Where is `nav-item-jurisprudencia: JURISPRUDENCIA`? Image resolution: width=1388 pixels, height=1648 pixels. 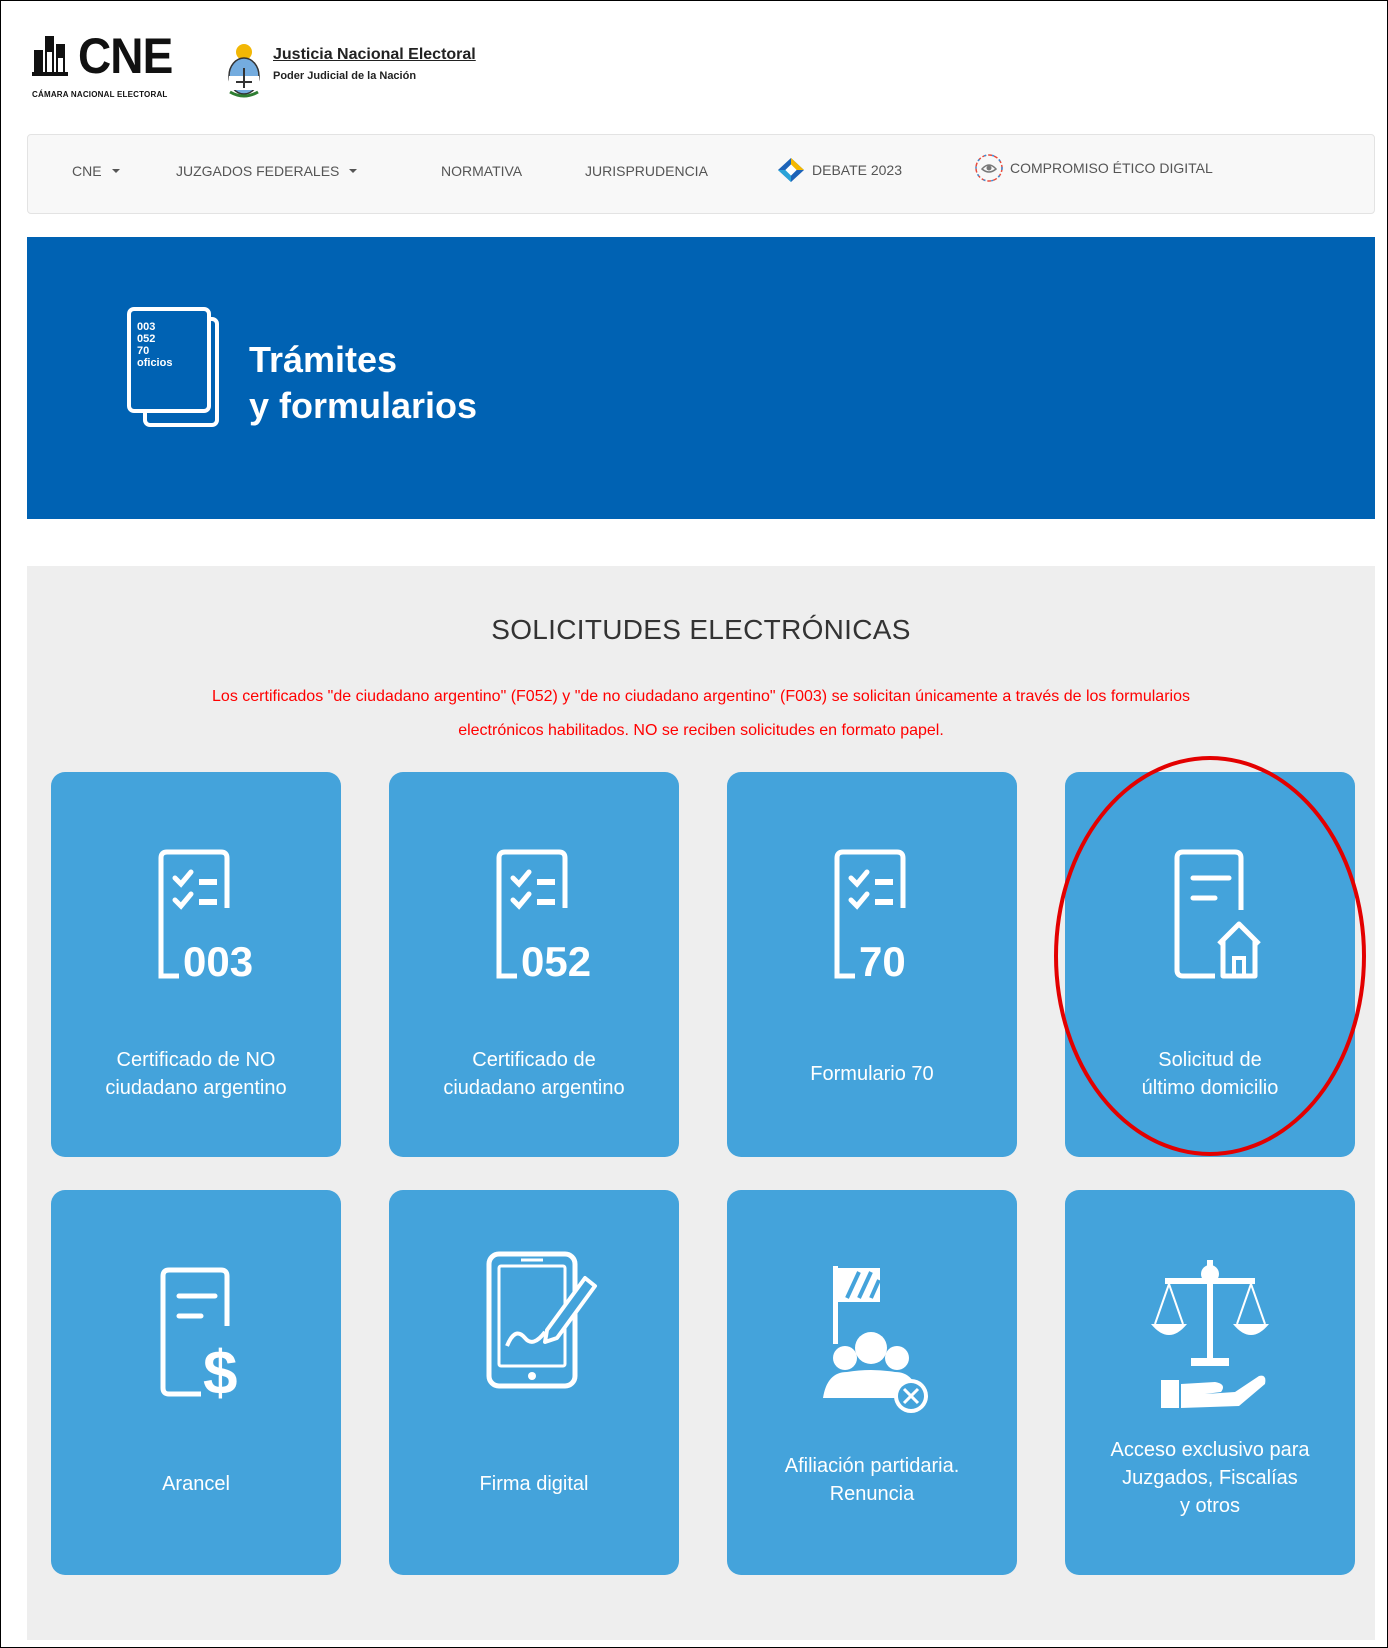
nav-item-jurisprudencia: JURISPRUDENCIA is located at coordinates (646, 171).